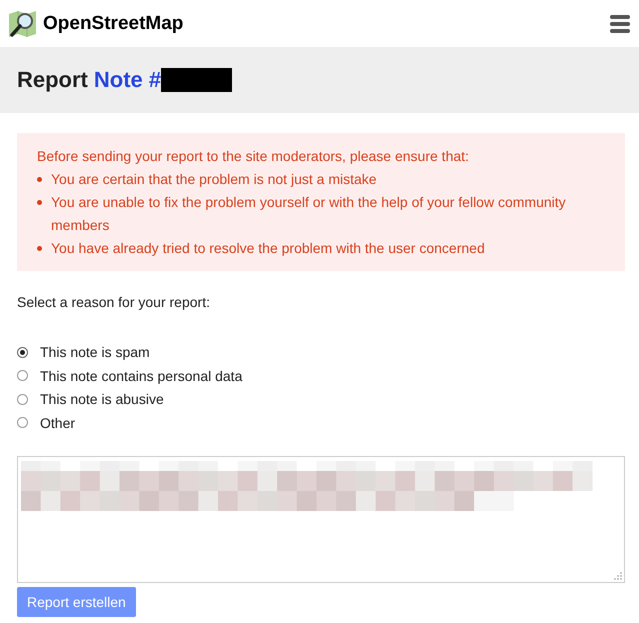 The width and height of the screenshot is (639, 623). I want to click on reason-label: Select a reason for your report:, so click(114, 302).